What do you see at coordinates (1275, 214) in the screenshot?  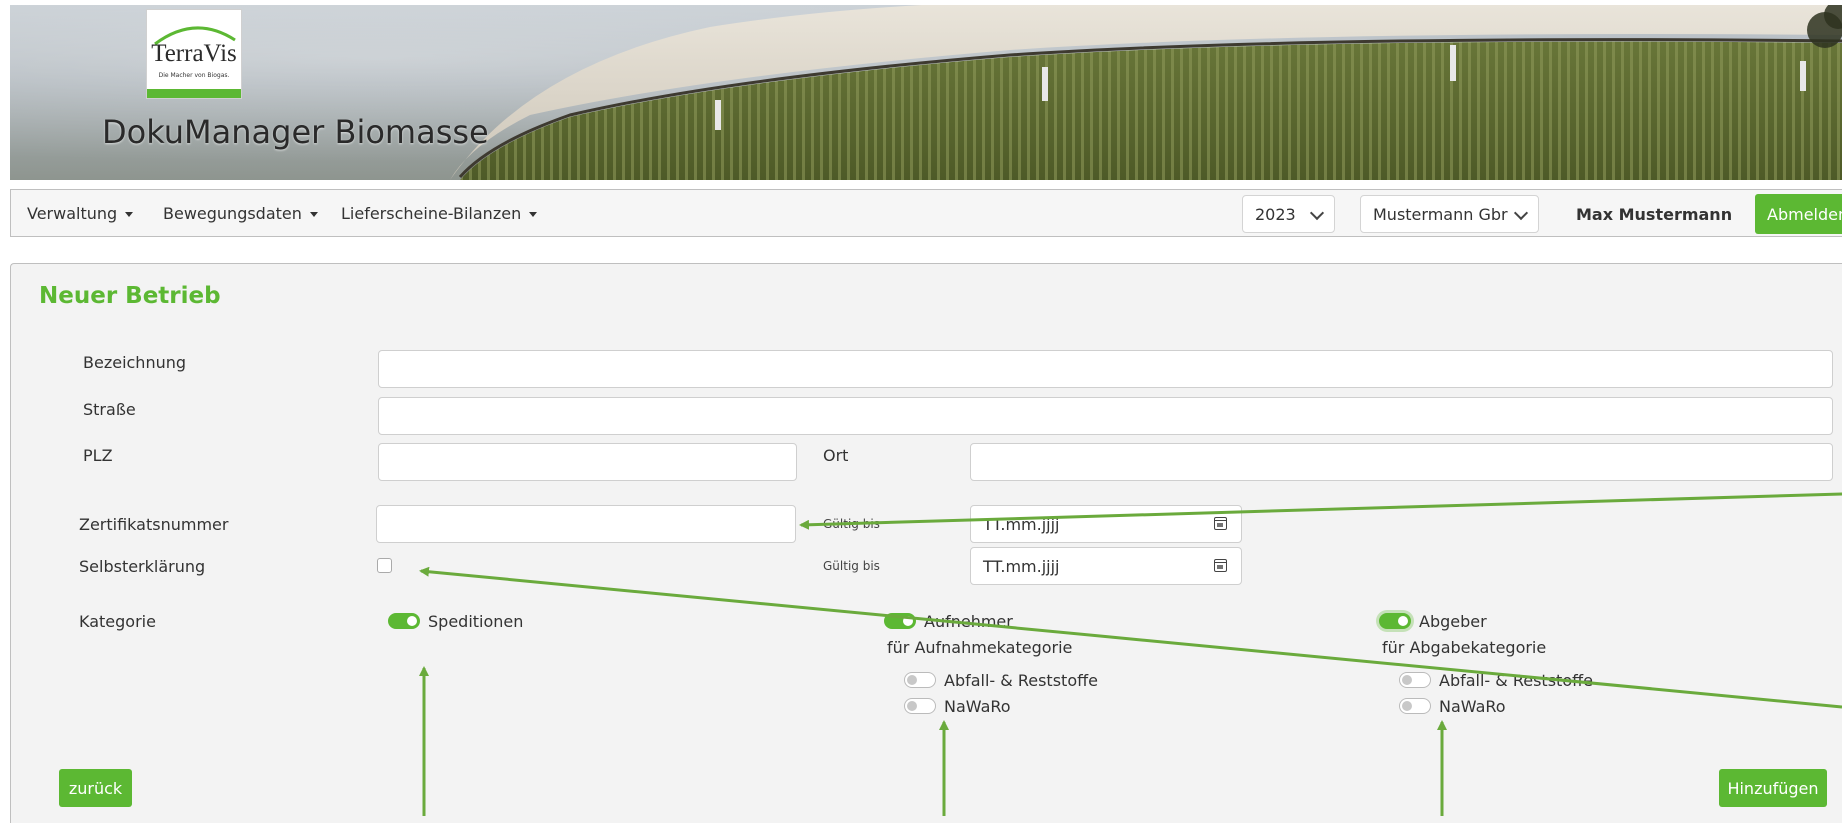 I see `year-select-value: 2023` at bounding box center [1275, 214].